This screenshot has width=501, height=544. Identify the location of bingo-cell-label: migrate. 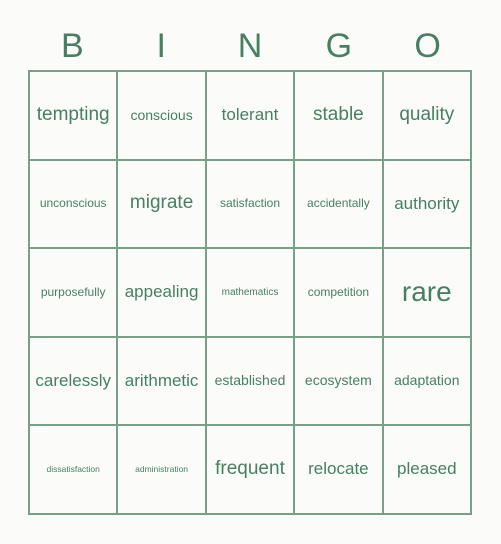
(161, 203).